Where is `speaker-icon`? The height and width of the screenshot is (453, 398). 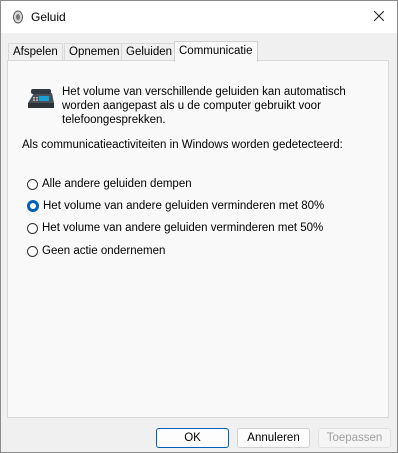 speaker-icon is located at coordinates (18, 17).